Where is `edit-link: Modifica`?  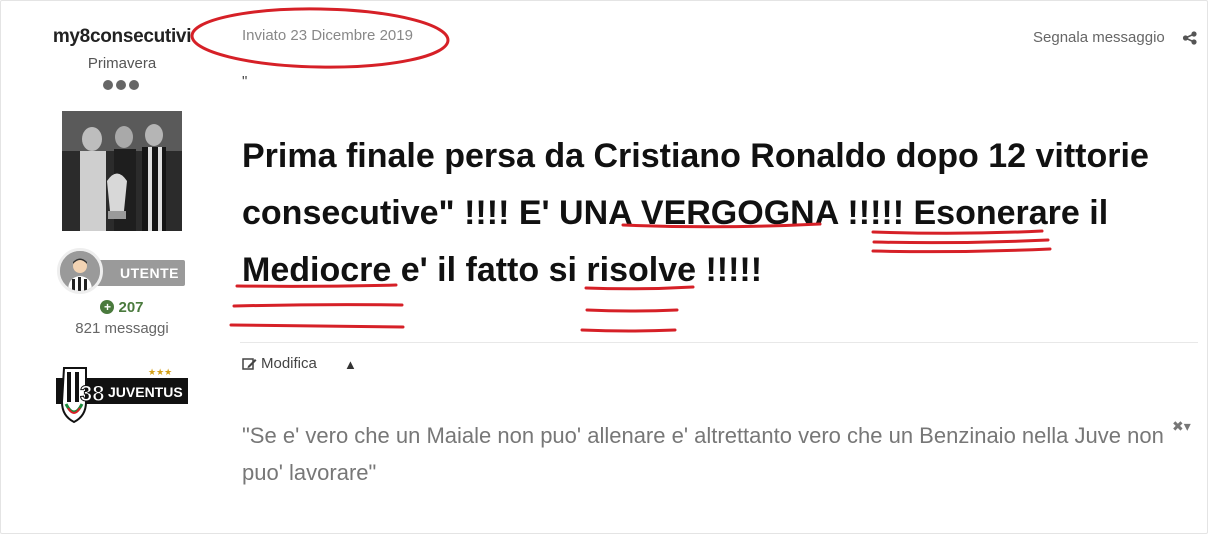 edit-link: Modifica is located at coordinates (279, 363).